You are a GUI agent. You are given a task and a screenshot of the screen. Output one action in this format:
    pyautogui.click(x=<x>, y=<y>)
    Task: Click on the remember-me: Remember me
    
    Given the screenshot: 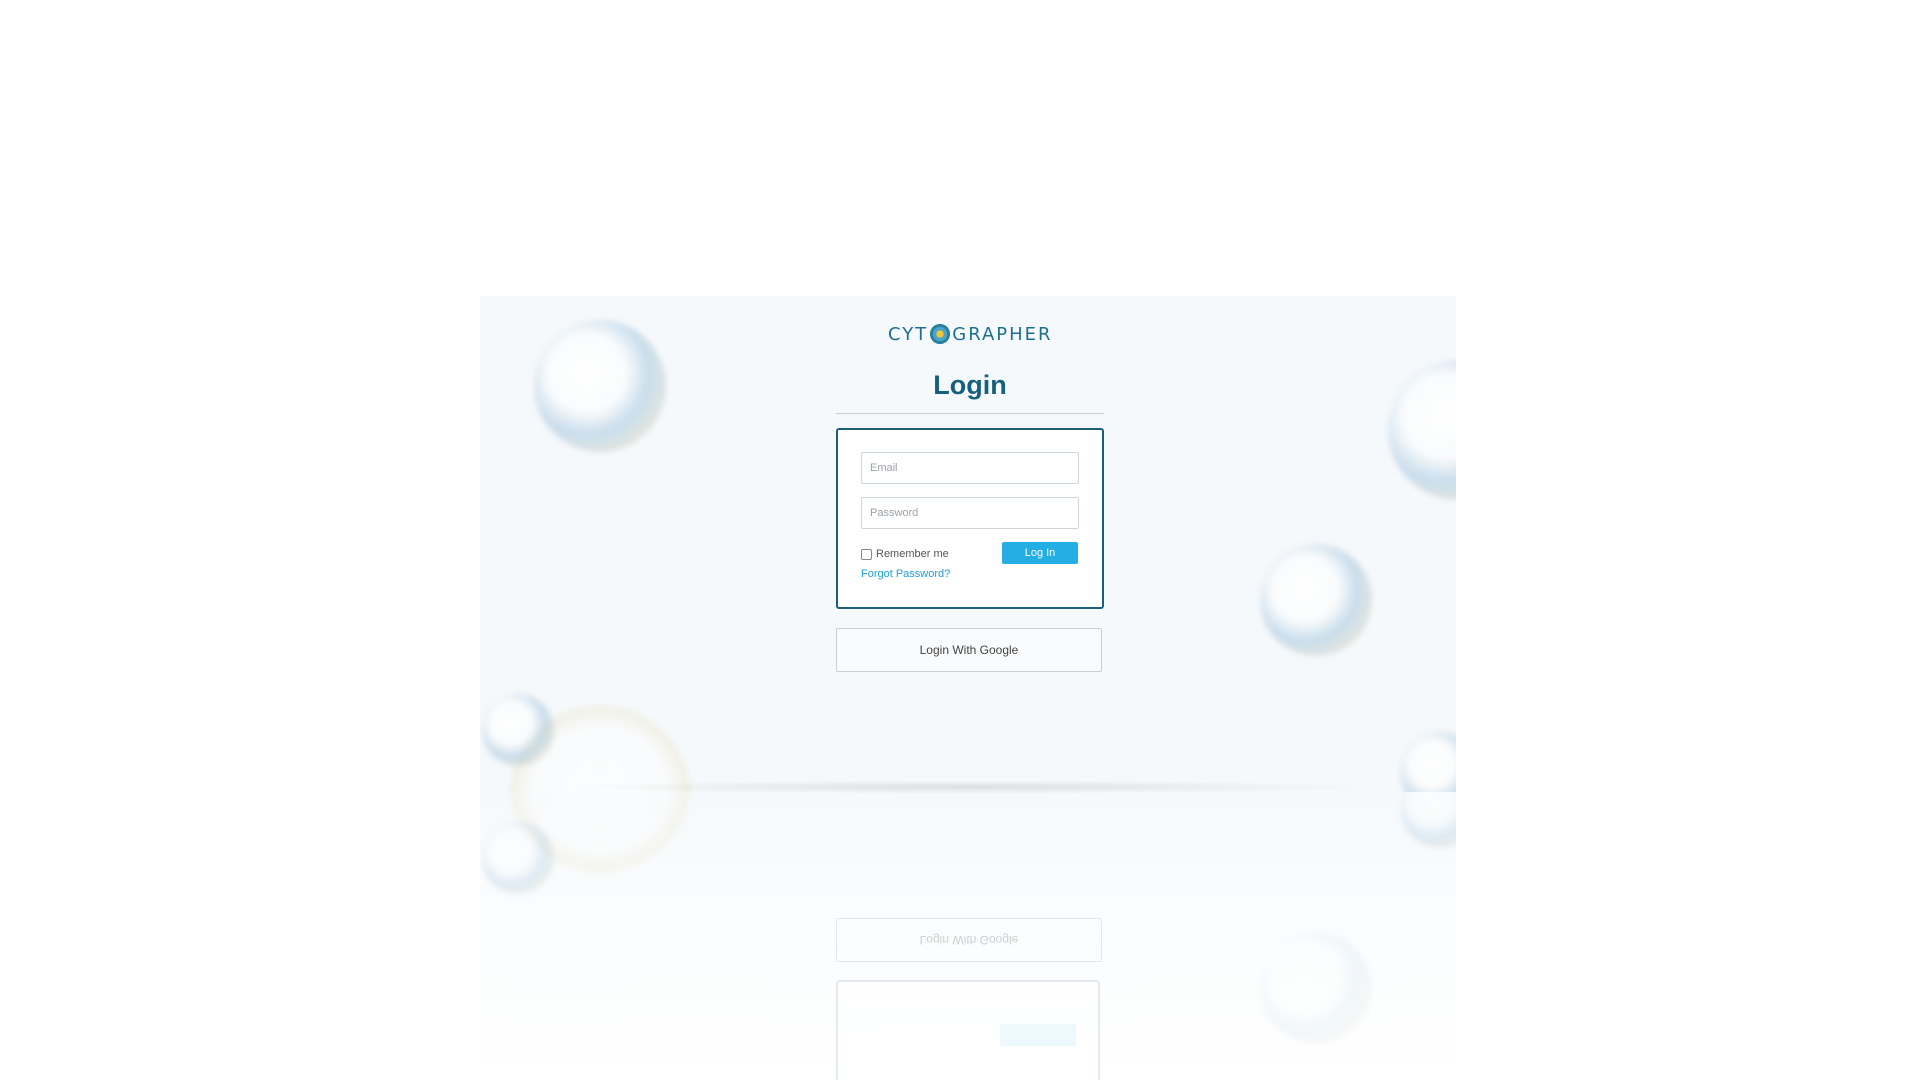 What is the action you would take?
    pyautogui.click(x=905, y=554)
    